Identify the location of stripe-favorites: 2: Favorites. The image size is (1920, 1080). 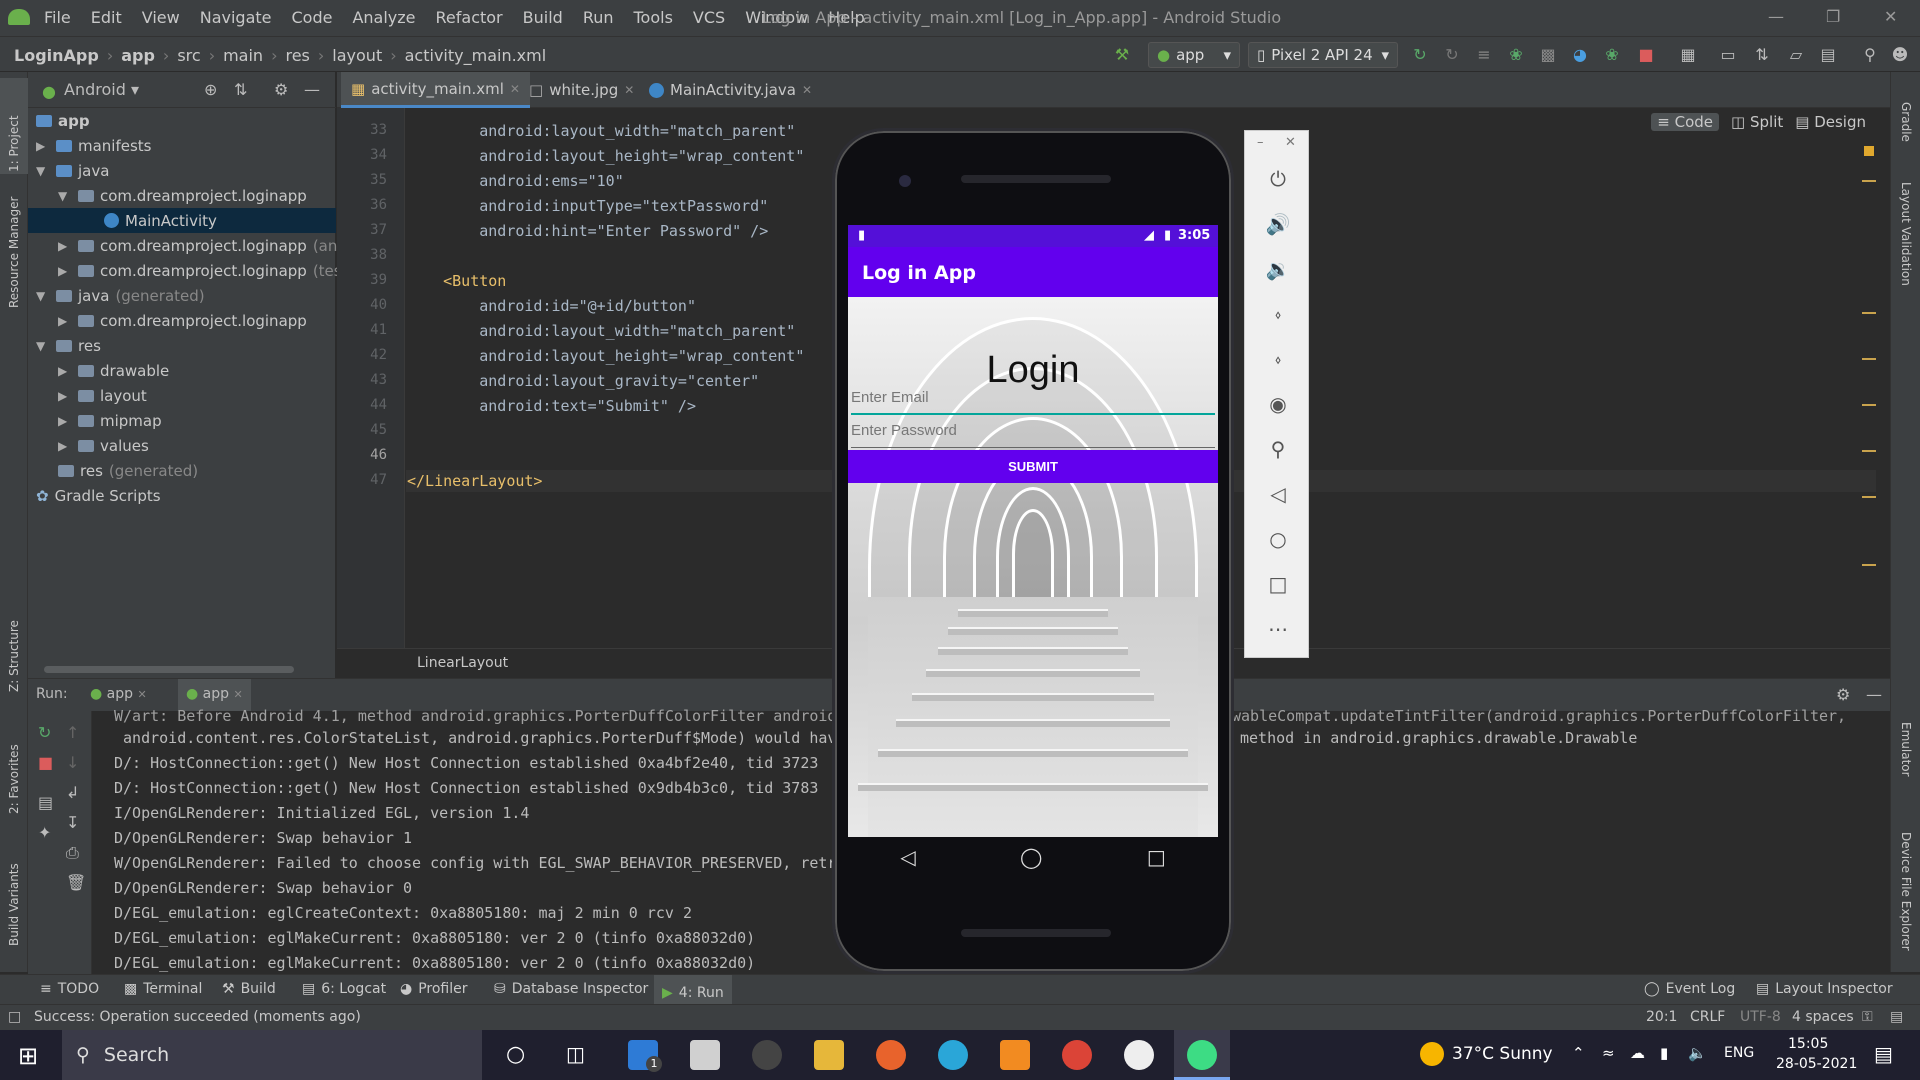
(14, 779).